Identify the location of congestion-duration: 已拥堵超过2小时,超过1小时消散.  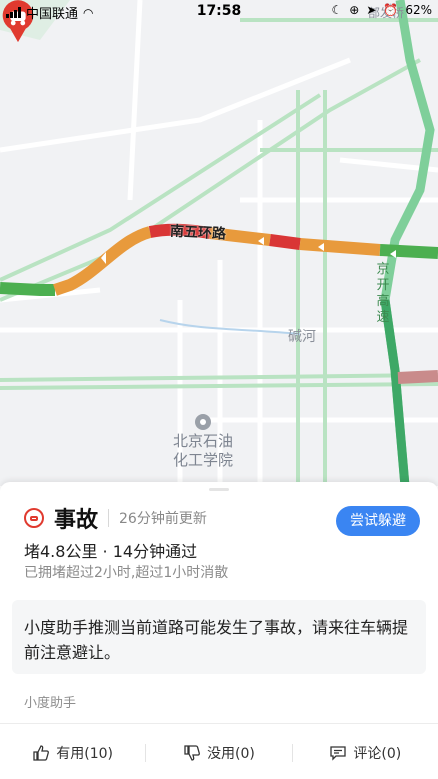
(126, 573).